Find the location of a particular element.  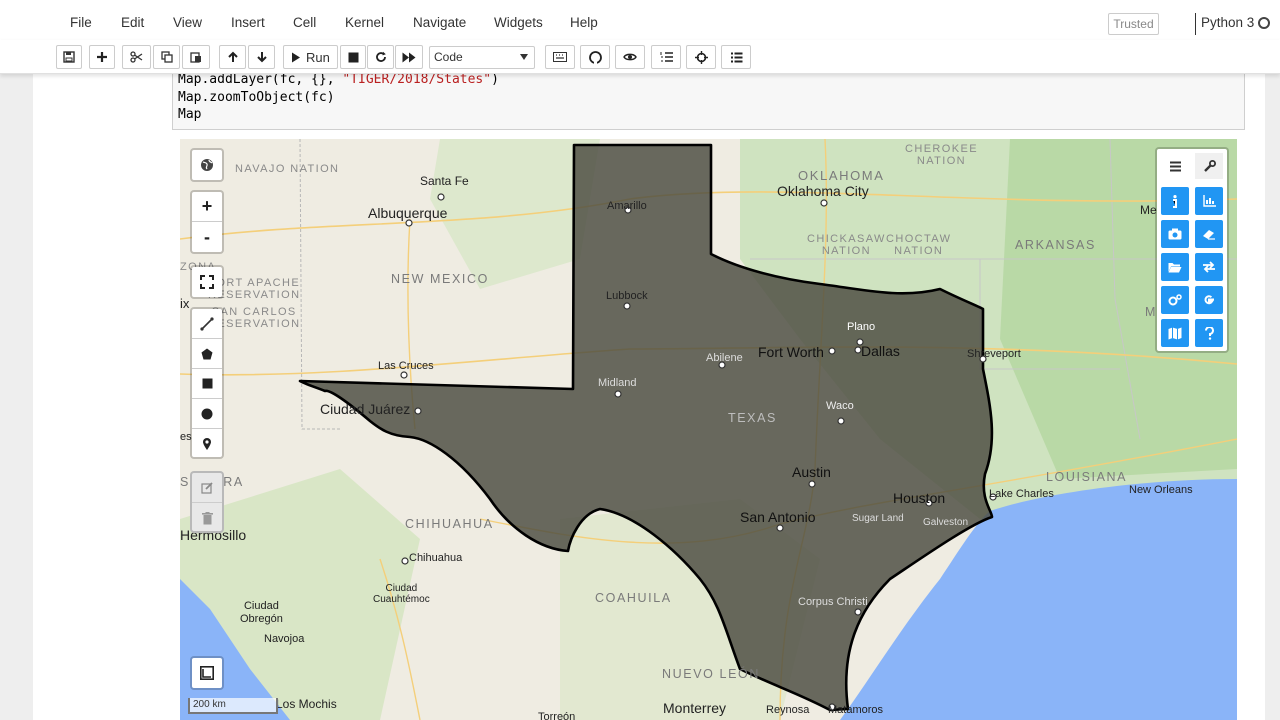

list-button is located at coordinates (736, 57).